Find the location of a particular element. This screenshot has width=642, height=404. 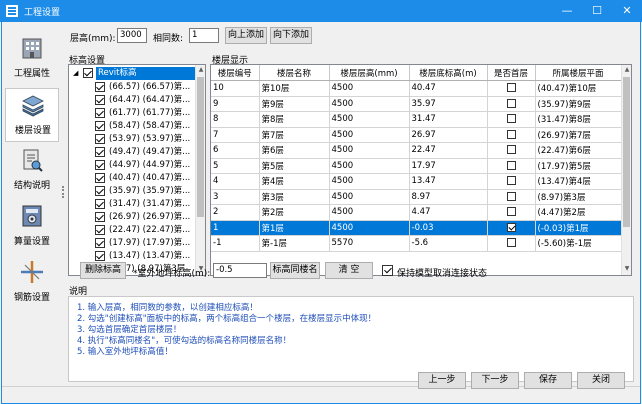

cell-floor-name: 第5层 is located at coordinates (294, 166).